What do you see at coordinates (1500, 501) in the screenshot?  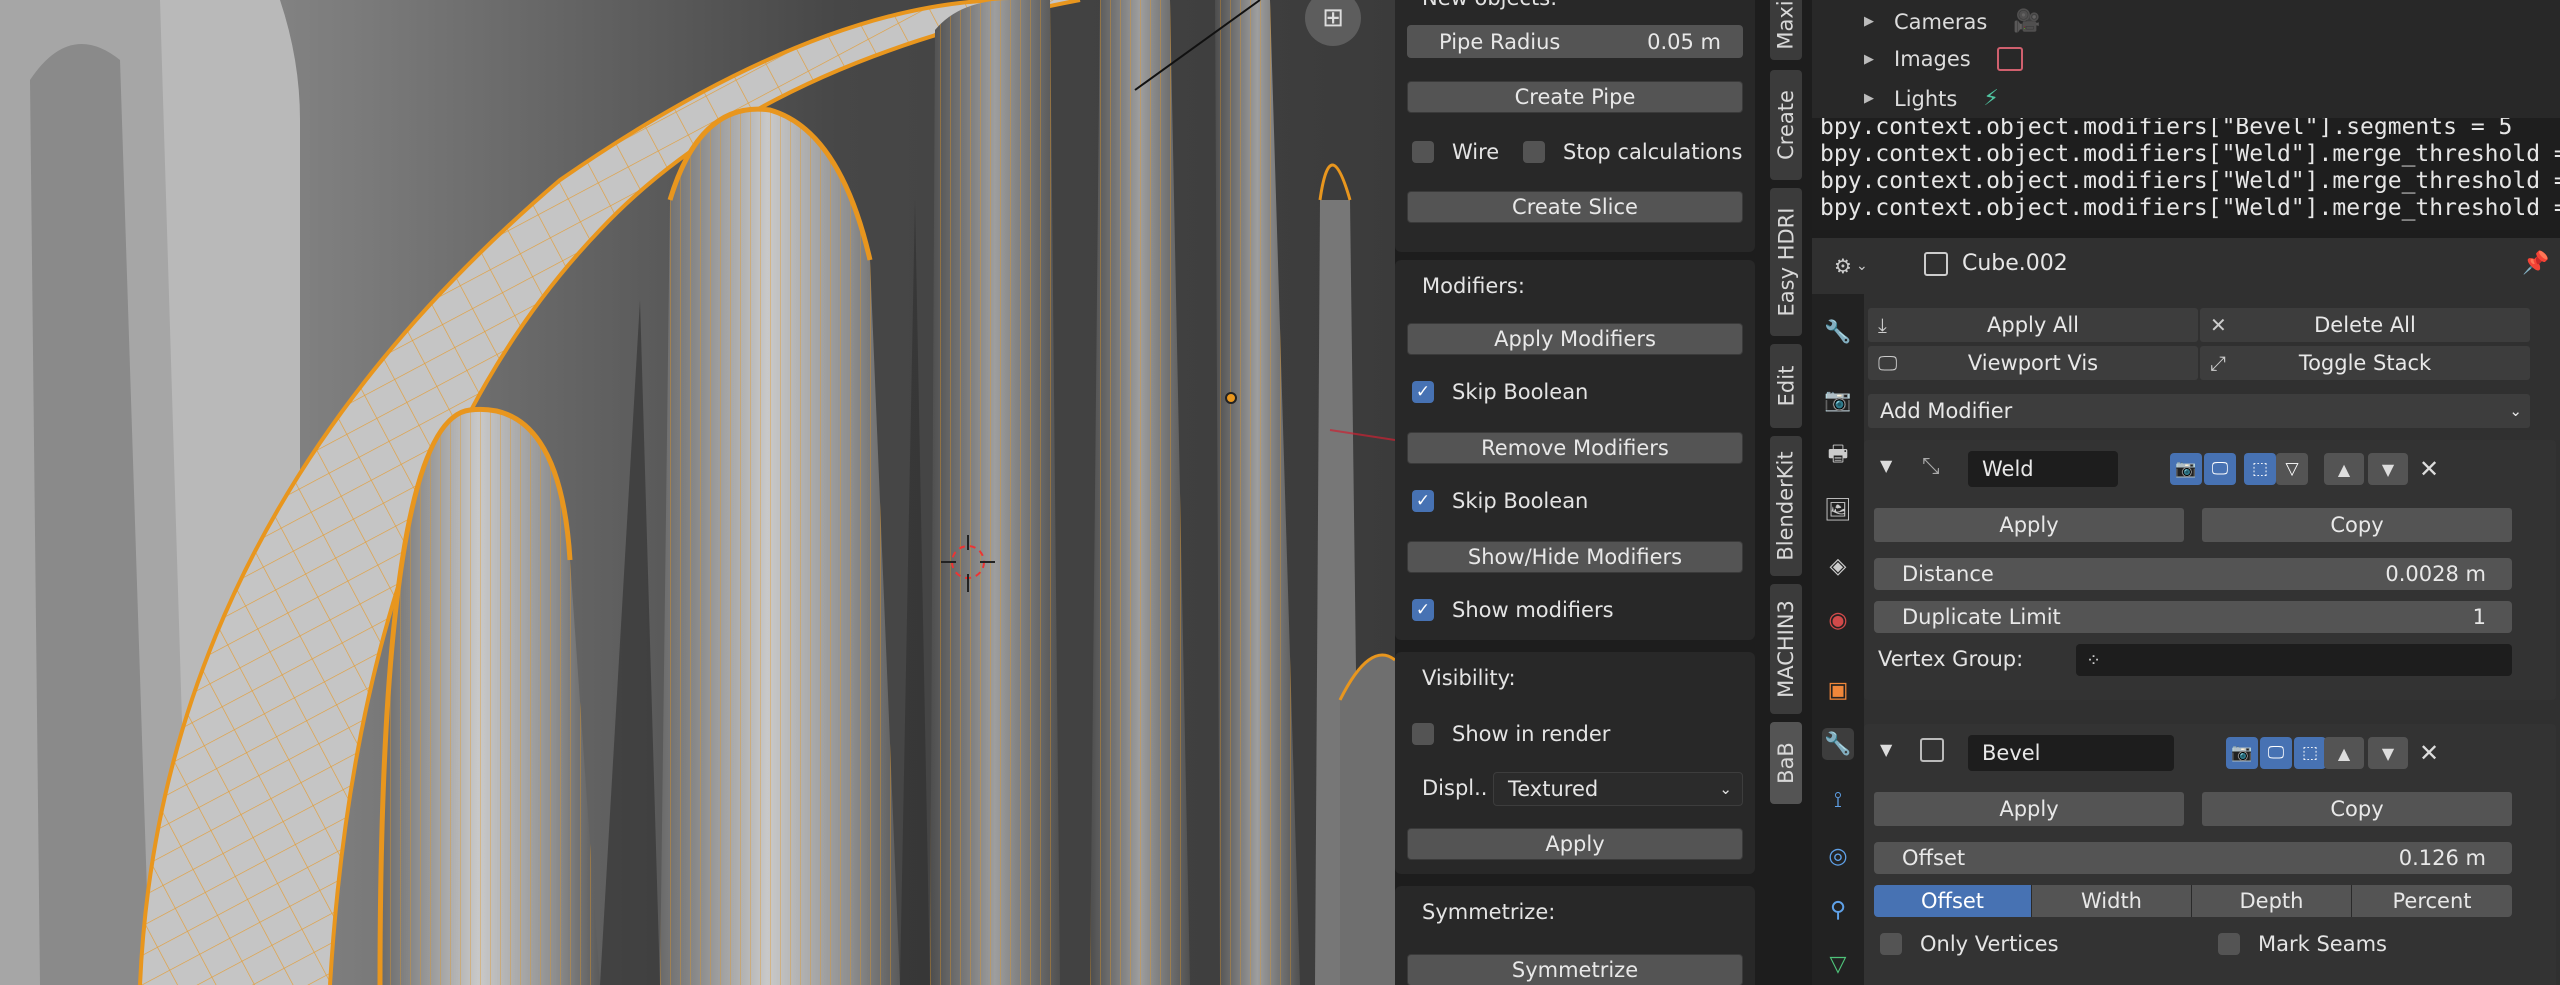 I see `skip-boolean-checkbox-2: ✓ Skip Boolean` at bounding box center [1500, 501].